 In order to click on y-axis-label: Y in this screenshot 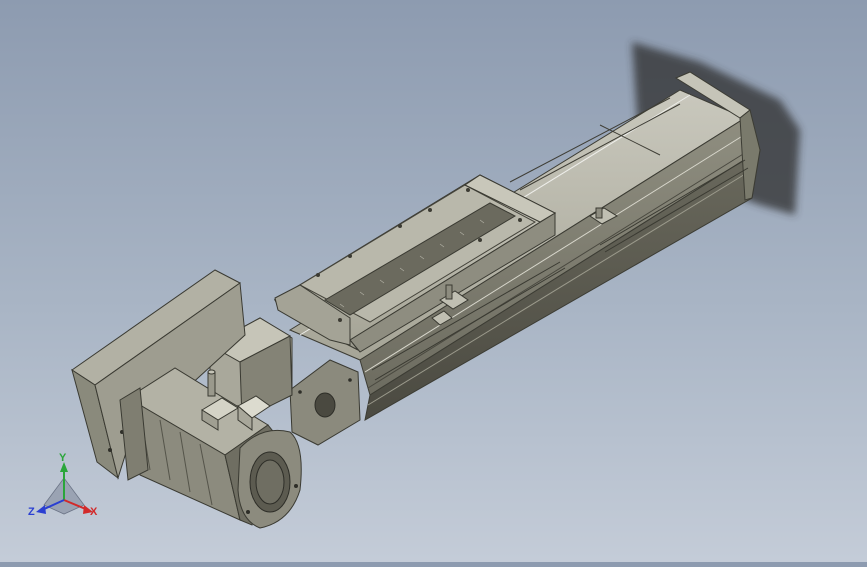, I will do `click(63, 458)`.